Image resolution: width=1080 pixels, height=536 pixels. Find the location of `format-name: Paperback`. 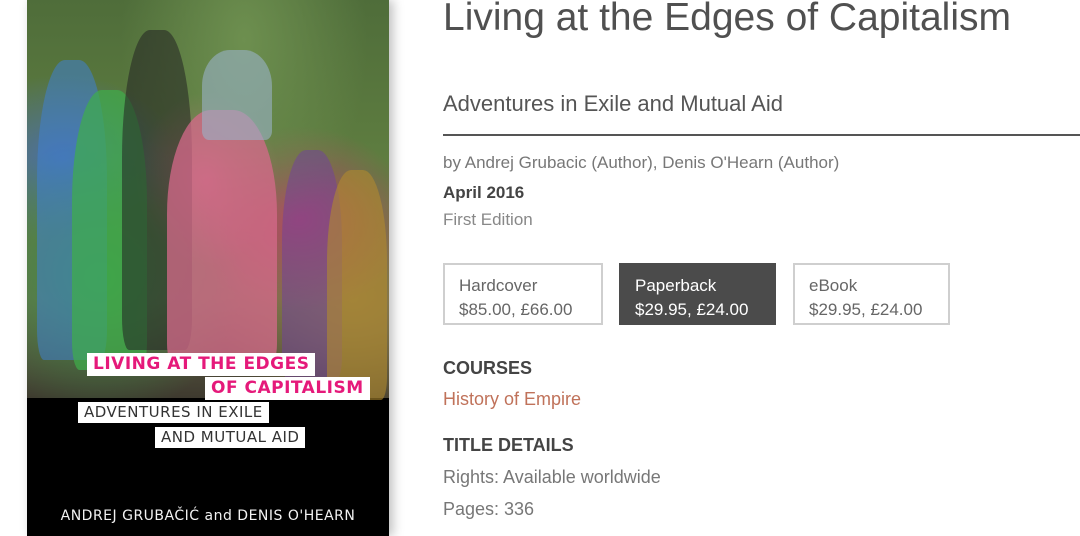

format-name: Paperback is located at coordinates (676, 285).